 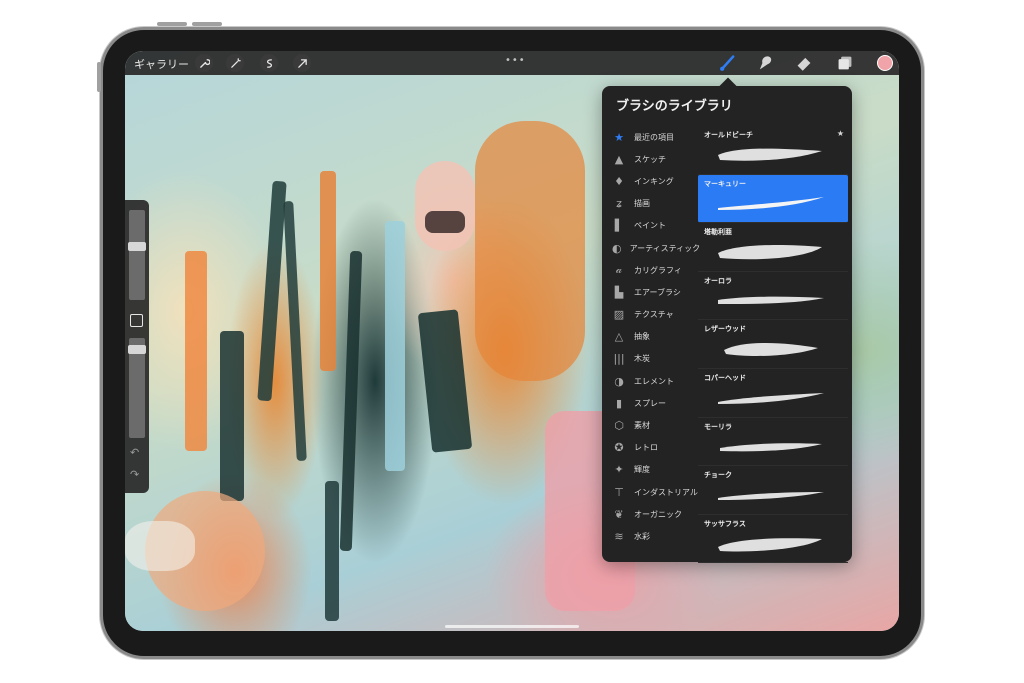 What do you see at coordinates (718, 280) in the screenshot?
I see `brush-name: オーロラ` at bounding box center [718, 280].